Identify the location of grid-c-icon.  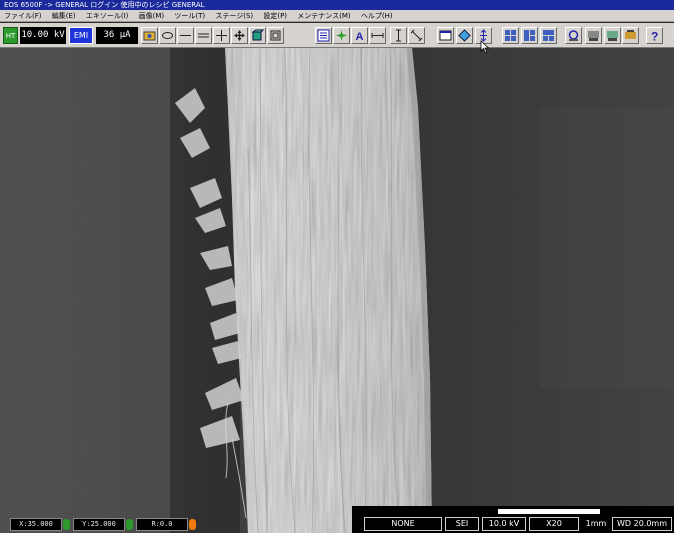
(548, 35).